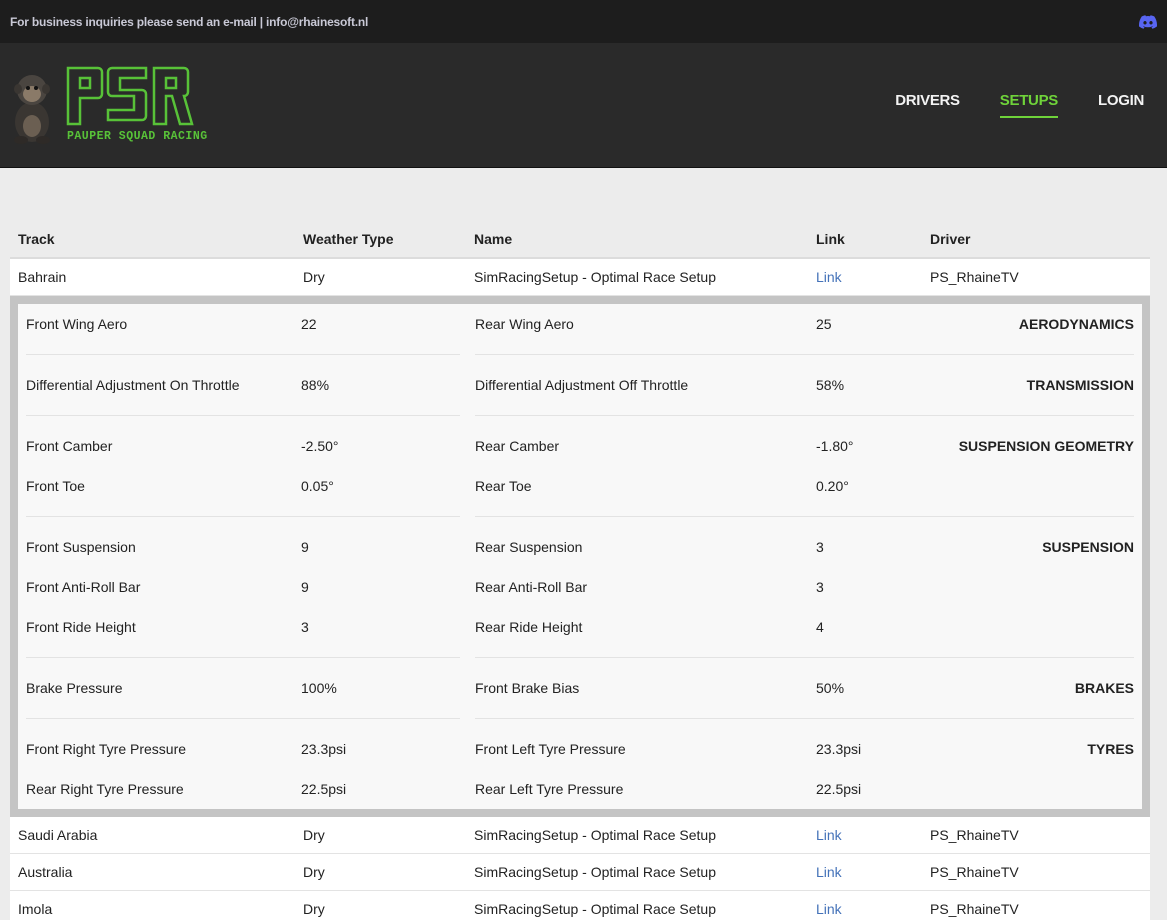 This screenshot has height=920, width=1167. Describe the element at coordinates (152, 872) in the screenshot. I see `track-cell: Australia` at that location.